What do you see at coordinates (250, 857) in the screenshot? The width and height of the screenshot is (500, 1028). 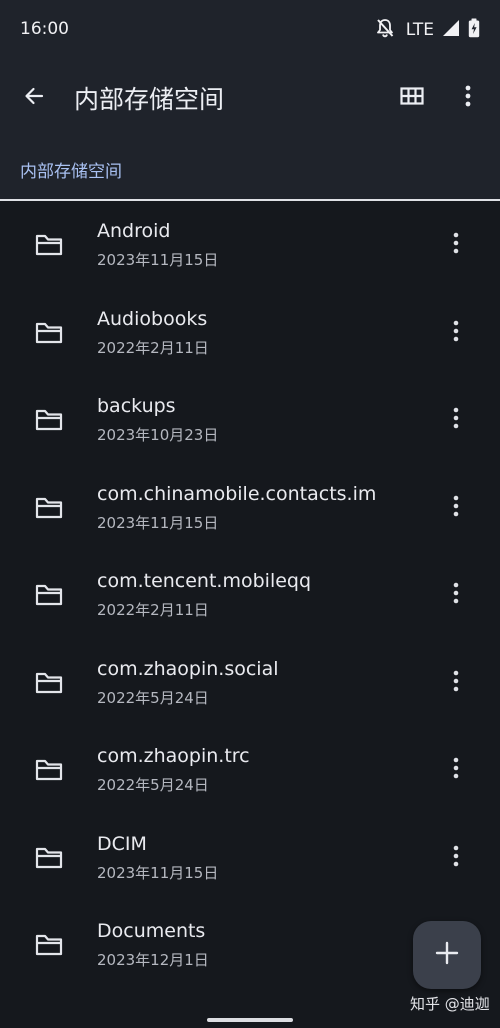 I see `list-item: DCIM 2023年11月15日` at bounding box center [250, 857].